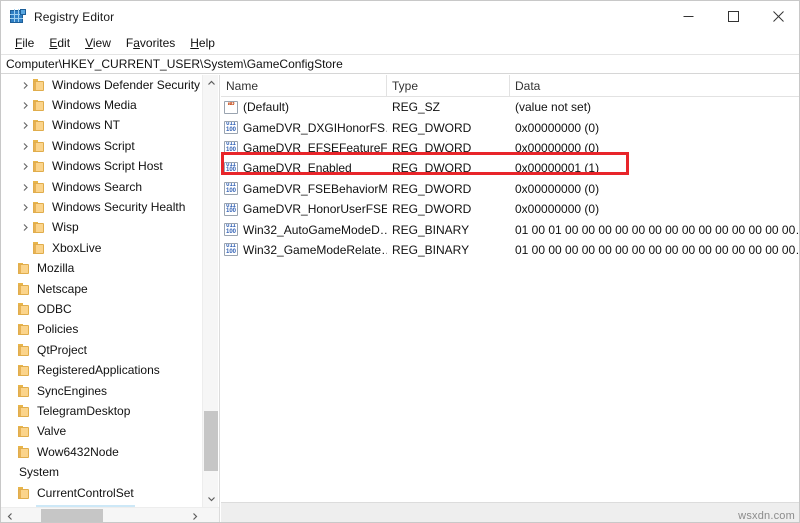  Describe the element at coordinates (10, 515) in the screenshot. I see `chevron-left-icon` at that location.